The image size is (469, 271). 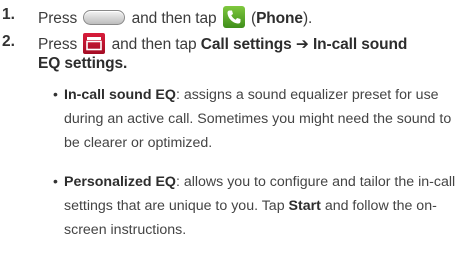 What do you see at coordinates (104, 17) in the screenshot?
I see `home-key-icon` at bounding box center [104, 17].